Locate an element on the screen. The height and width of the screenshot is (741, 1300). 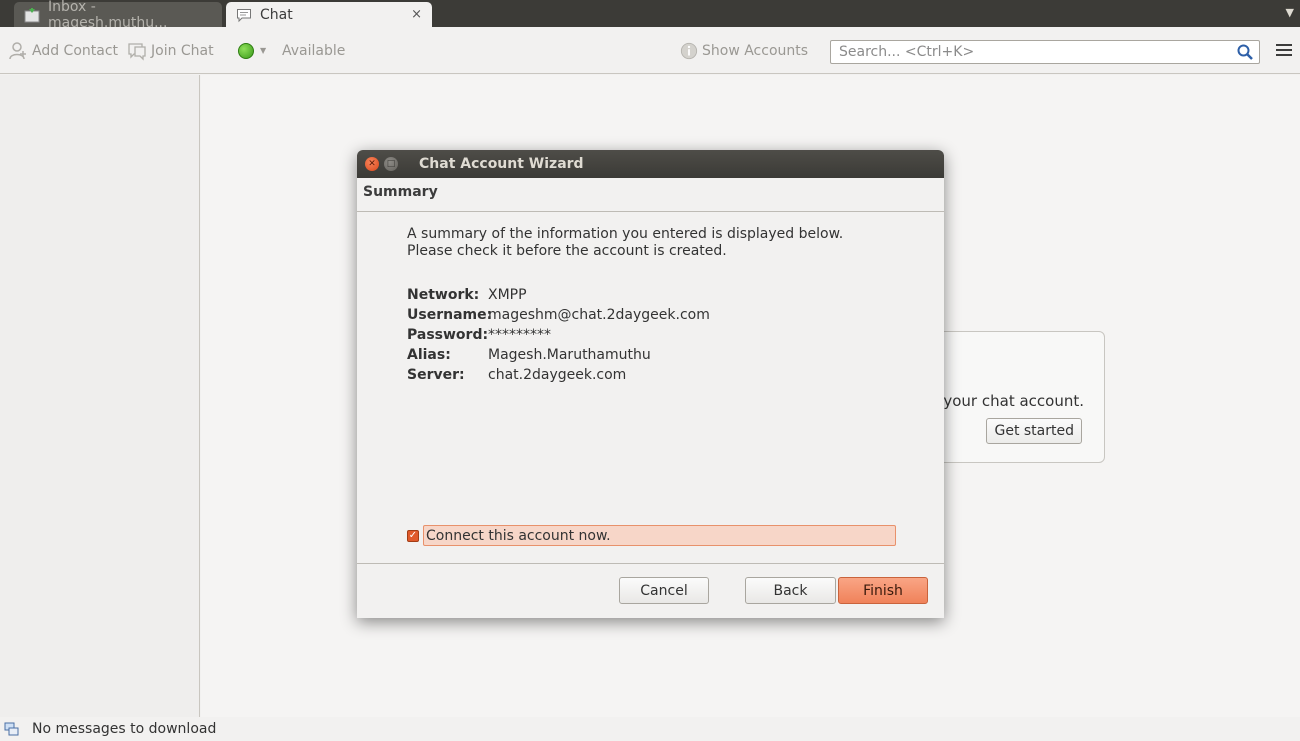
connect-now-checkbox: ✓ is located at coordinates (413, 535).